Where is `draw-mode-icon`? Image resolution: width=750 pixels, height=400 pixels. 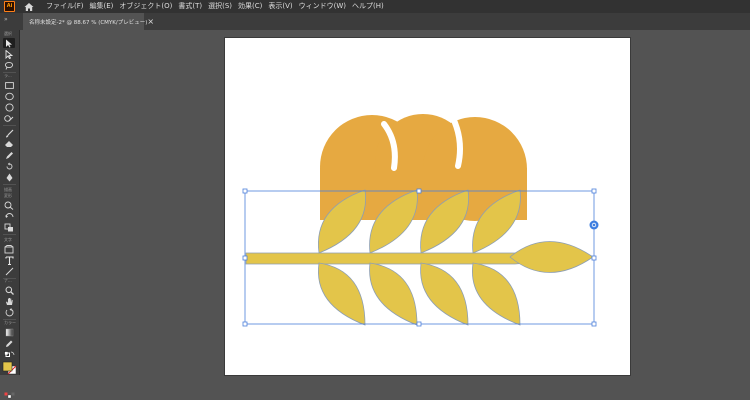 draw-mode-icon is located at coordinates (9, 395).